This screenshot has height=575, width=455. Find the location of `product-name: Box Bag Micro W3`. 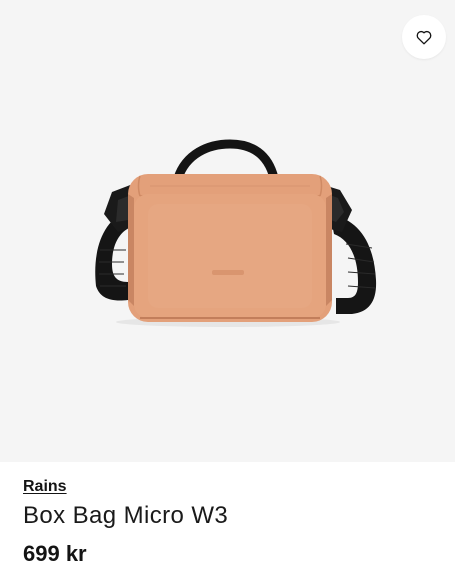

product-name: Box Bag Micro W3 is located at coordinates (125, 516).